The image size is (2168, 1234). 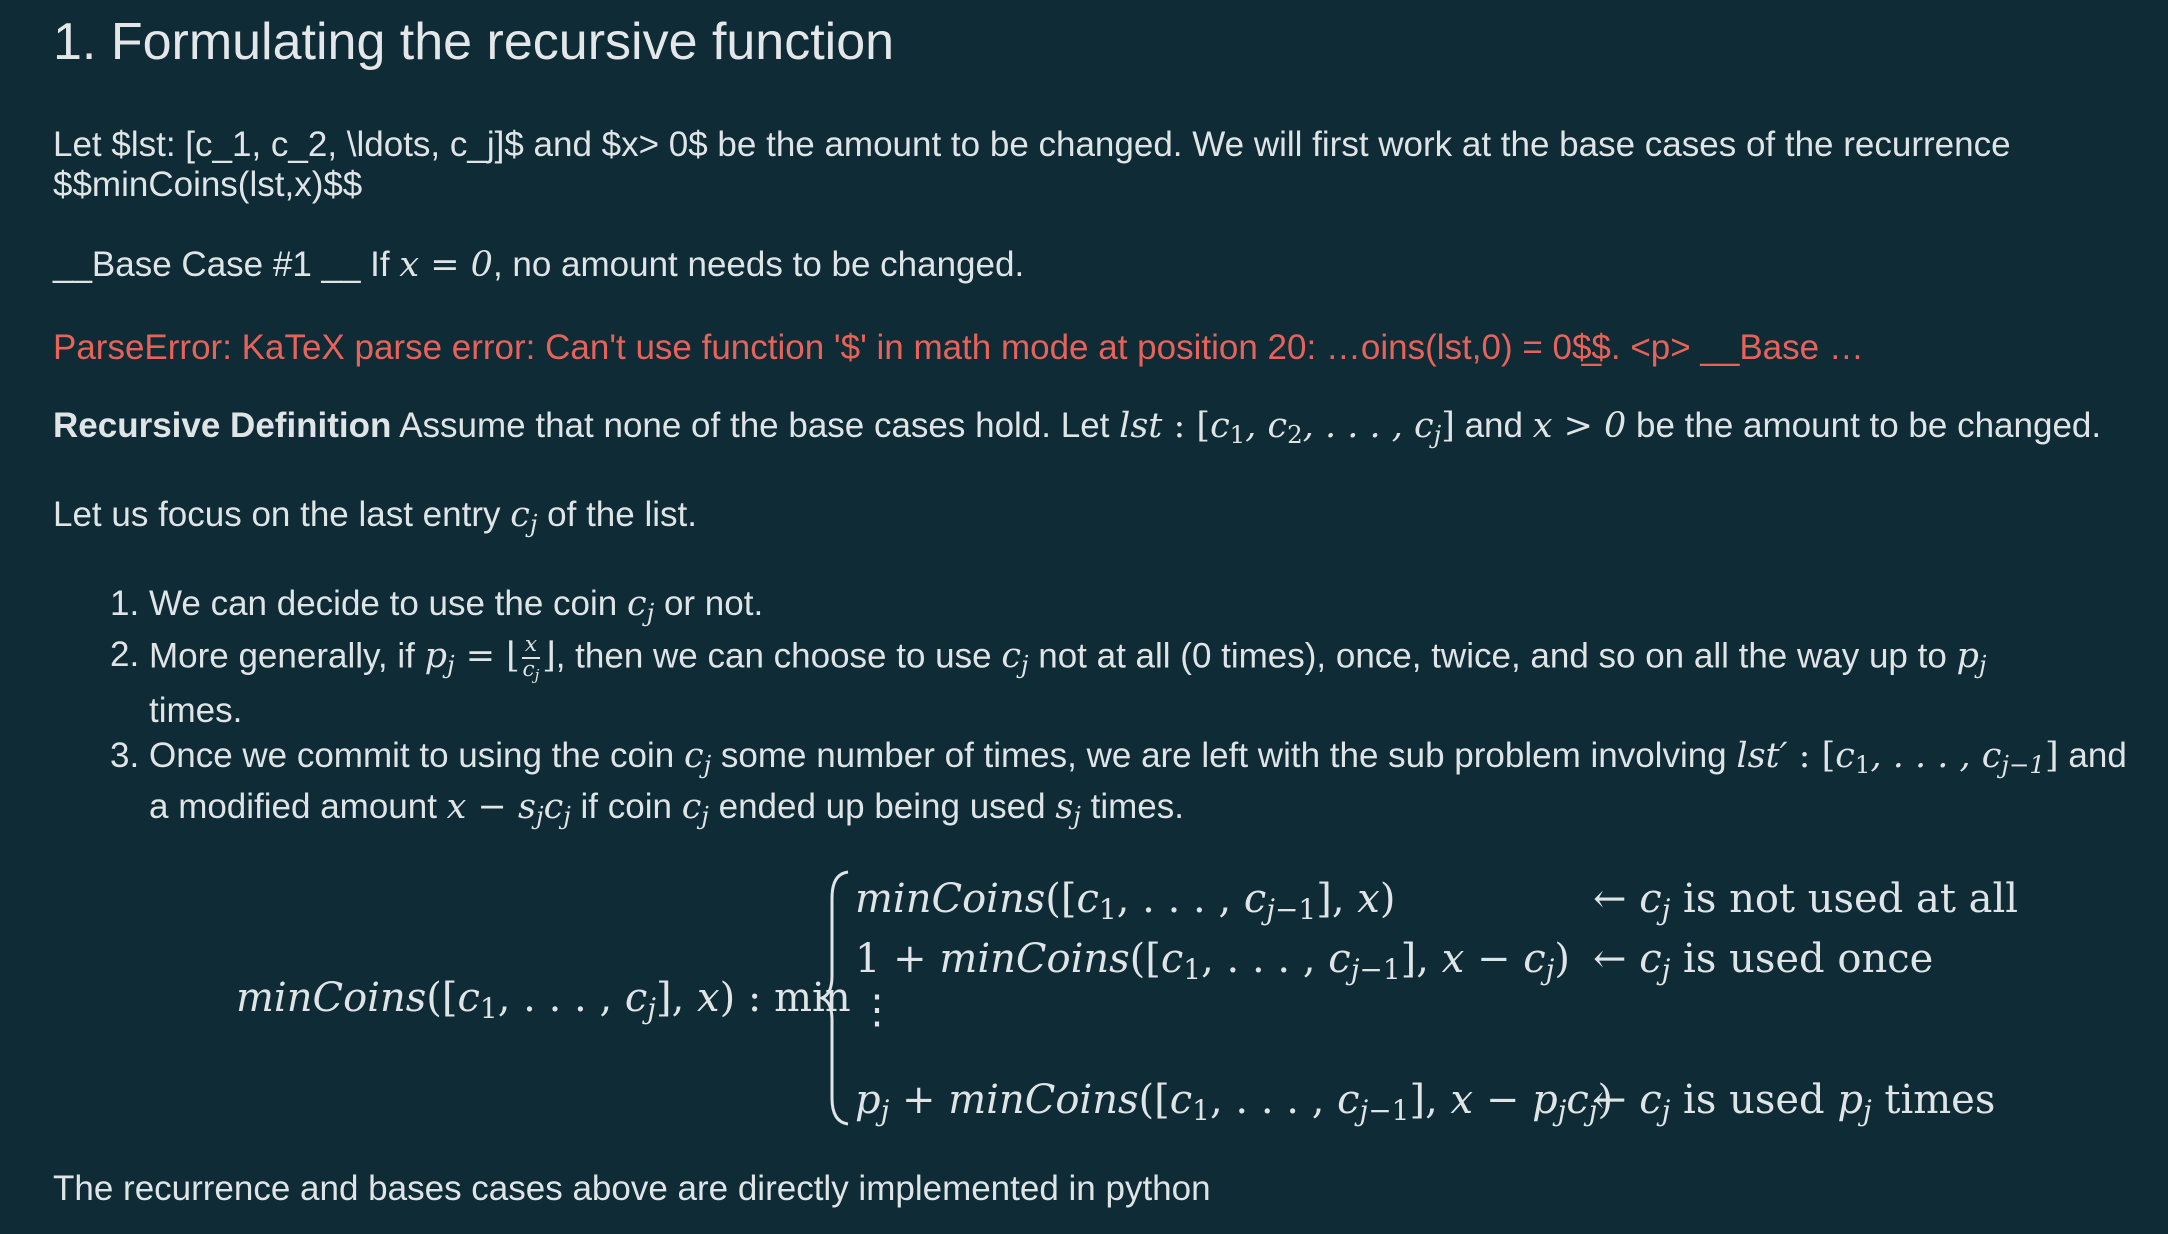 I want to click on list-continuation: times., so click(x=196, y=710).